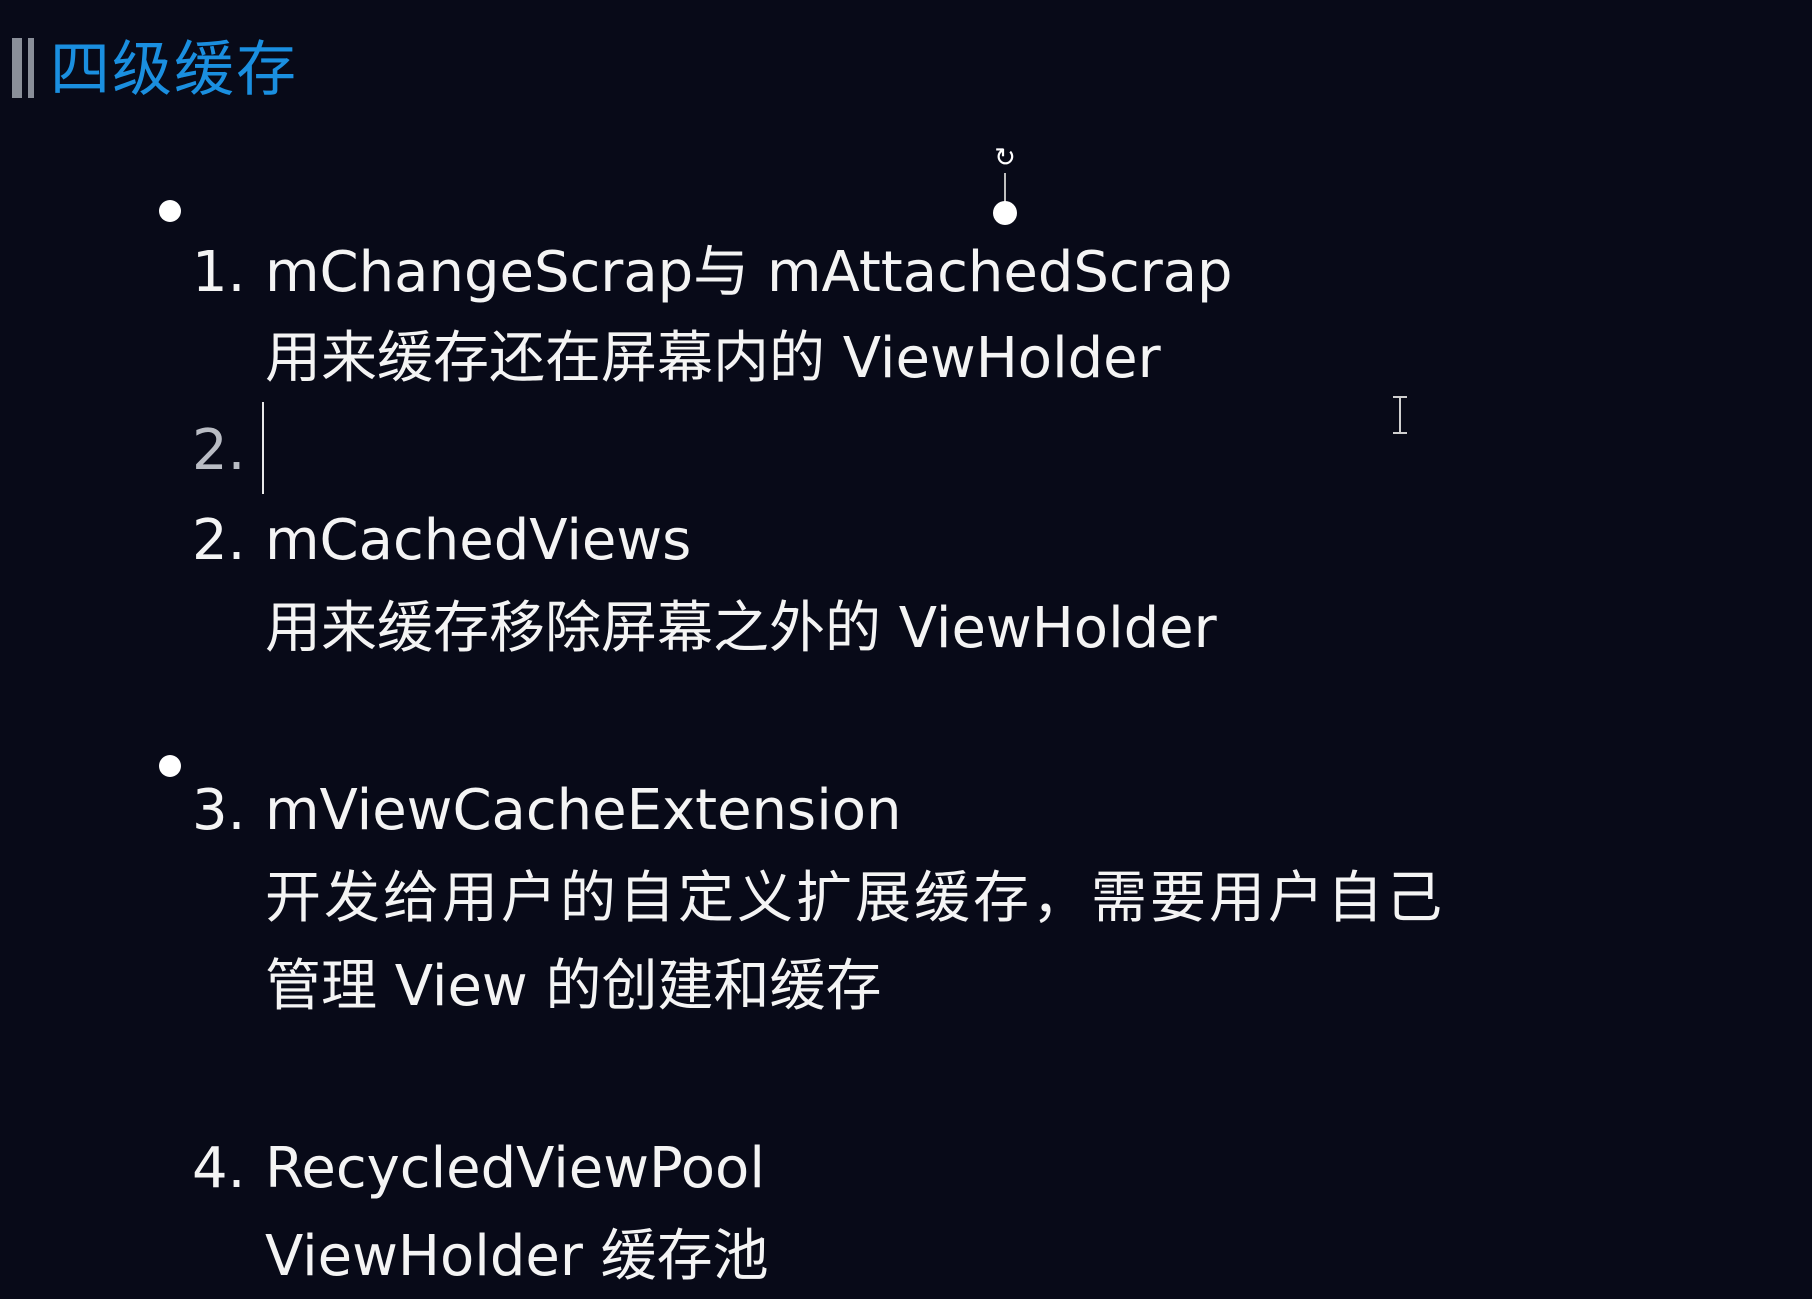 Image resolution: width=1812 pixels, height=1299 pixels. Describe the element at coordinates (1005, 185) in the screenshot. I see `shape-rotate-handle: ↻` at that location.